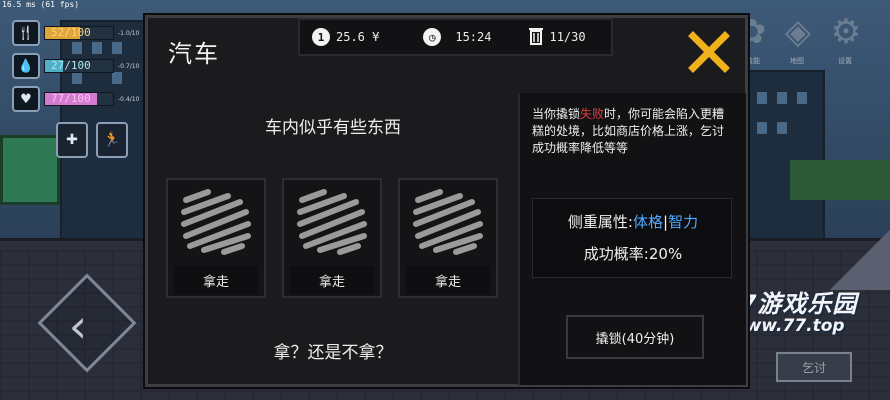  What do you see at coordinates (30, 170) in the screenshot?
I see `green-billboard` at bounding box center [30, 170].